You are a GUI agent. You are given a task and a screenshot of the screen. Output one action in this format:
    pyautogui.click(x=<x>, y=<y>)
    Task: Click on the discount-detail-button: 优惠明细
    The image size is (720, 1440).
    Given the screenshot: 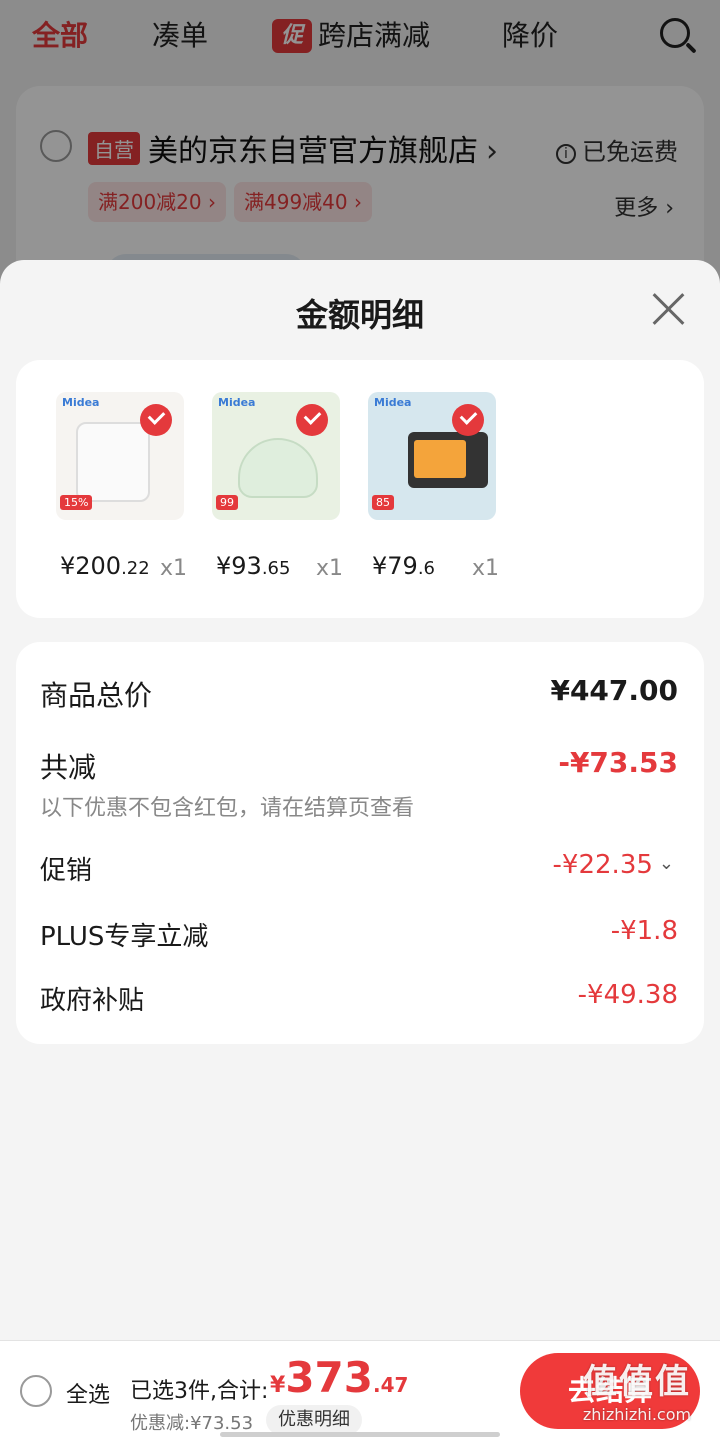 What is the action you would take?
    pyautogui.click(x=314, y=1420)
    